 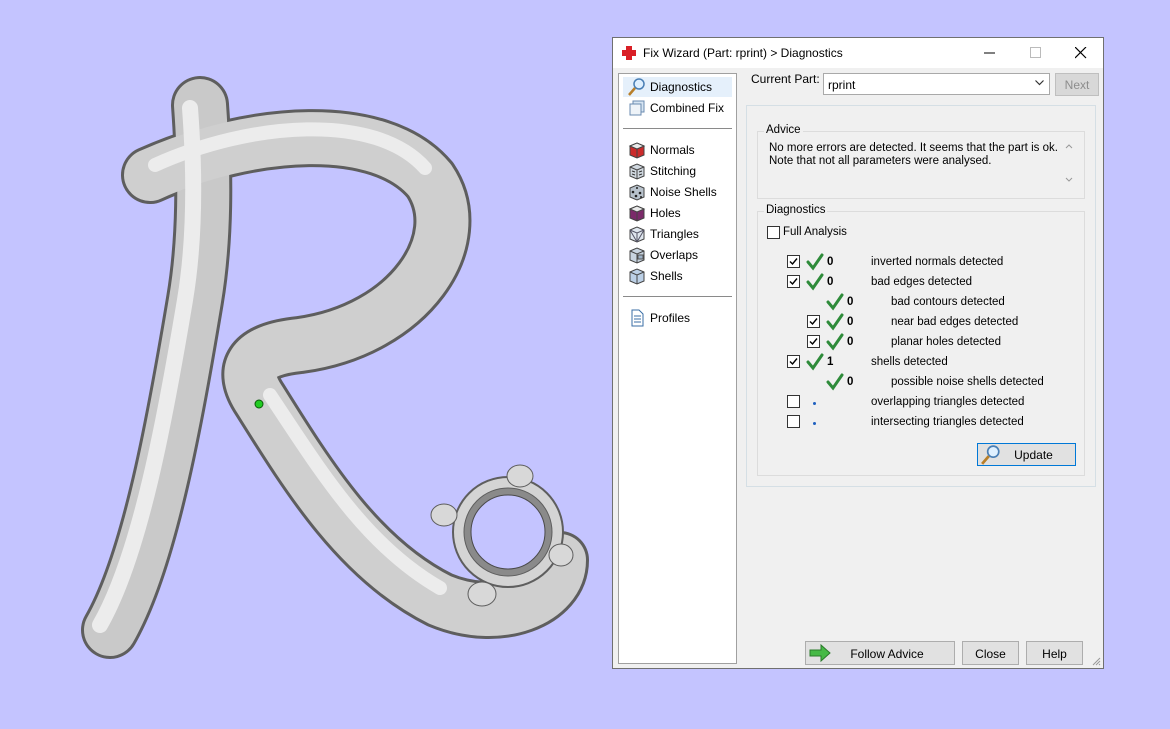 I want to click on nav-item-triangles: Triangles, so click(x=677, y=234).